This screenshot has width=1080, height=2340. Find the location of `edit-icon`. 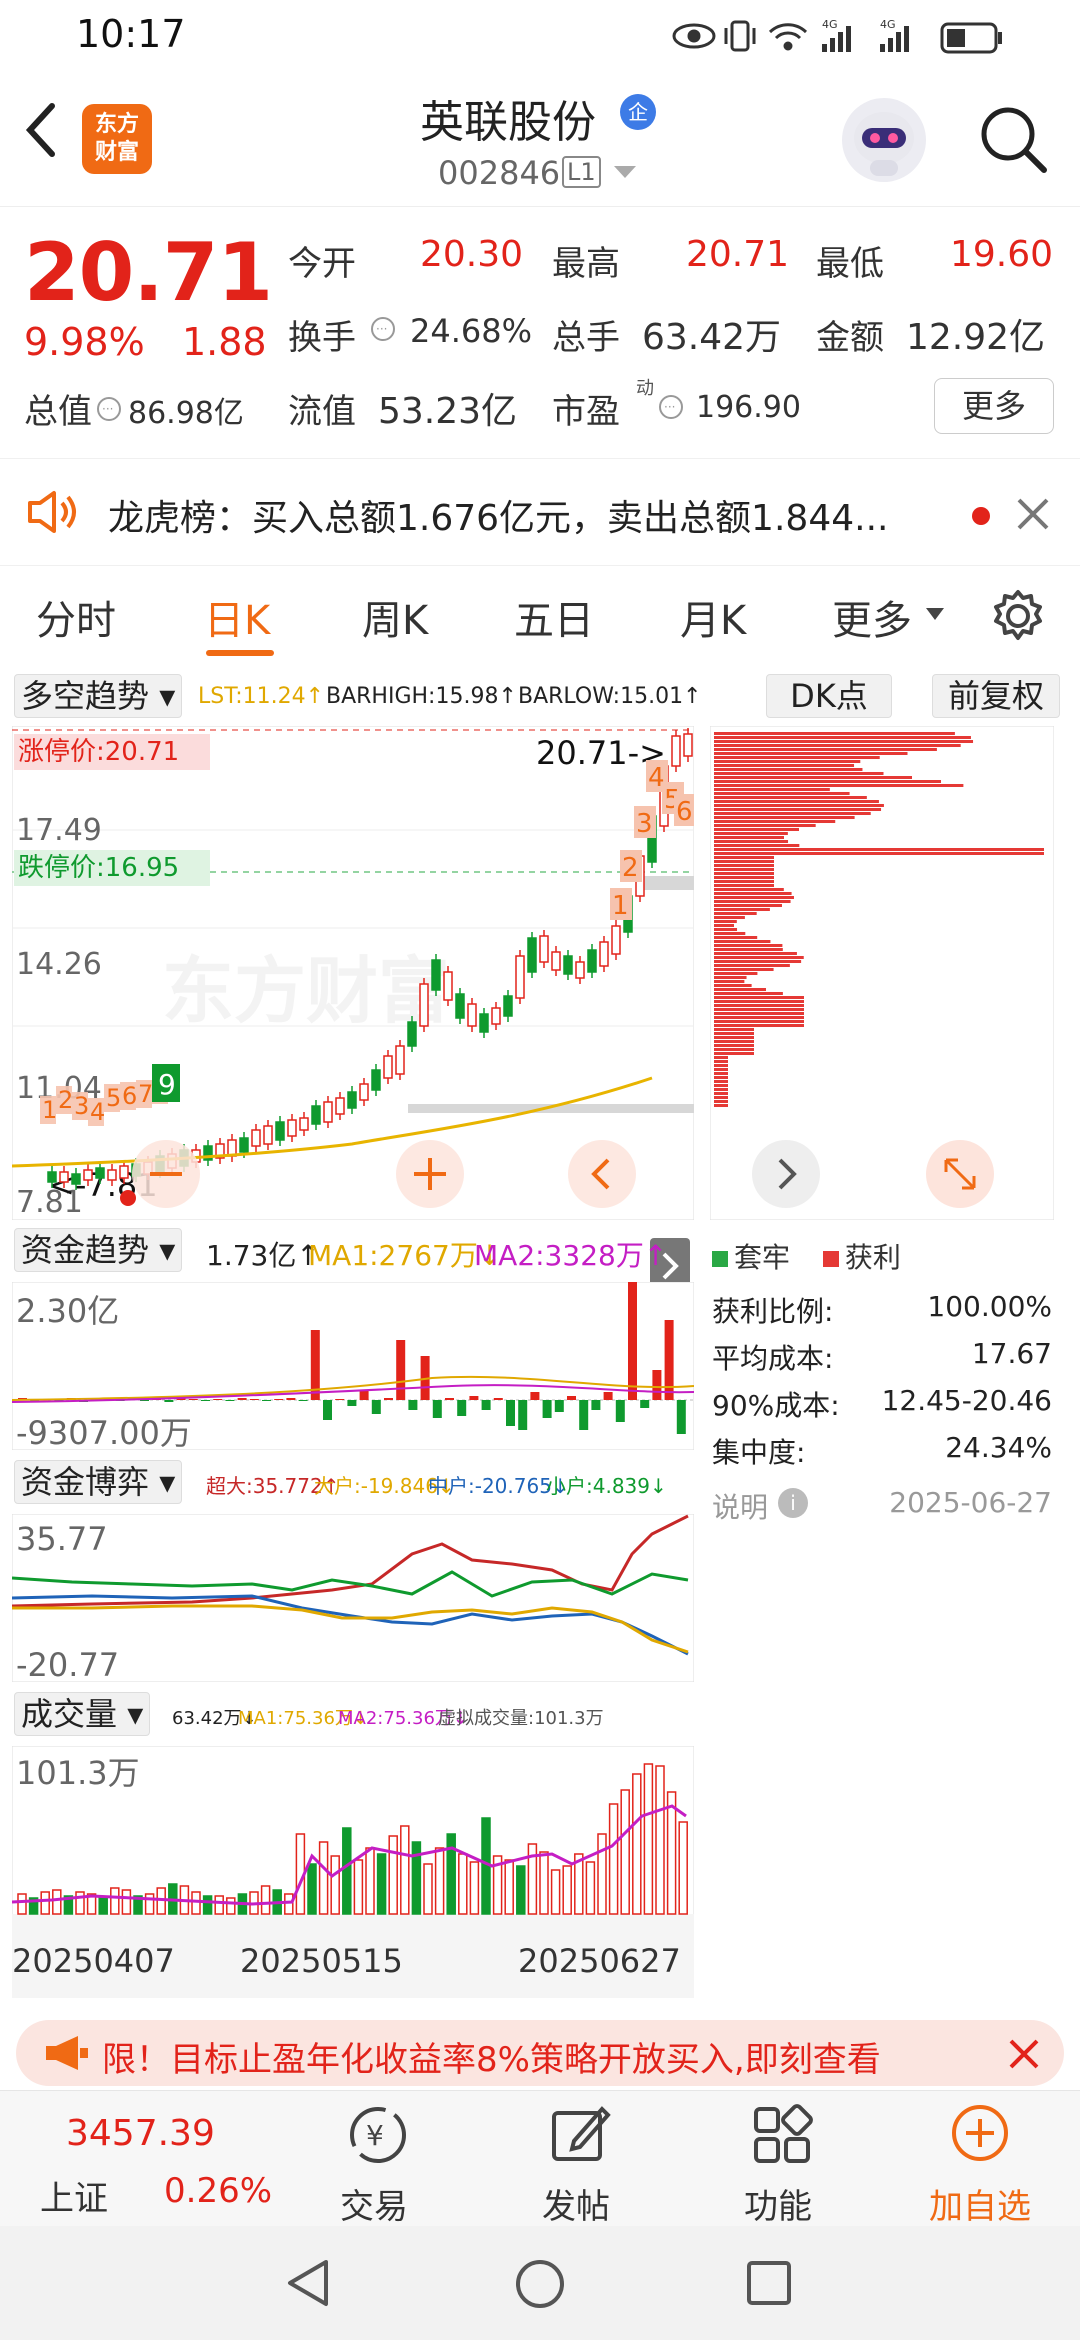

edit-icon is located at coordinates (581, 2133).